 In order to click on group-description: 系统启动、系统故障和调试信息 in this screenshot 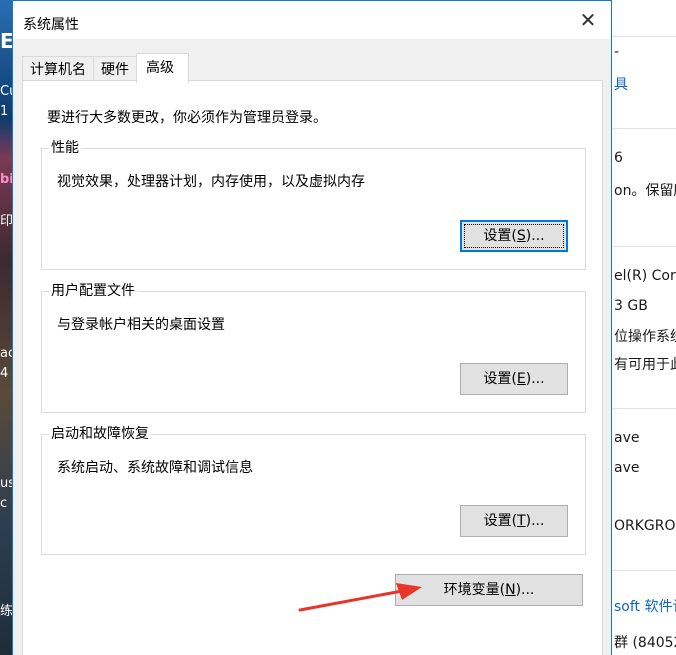, I will do `click(155, 468)`.